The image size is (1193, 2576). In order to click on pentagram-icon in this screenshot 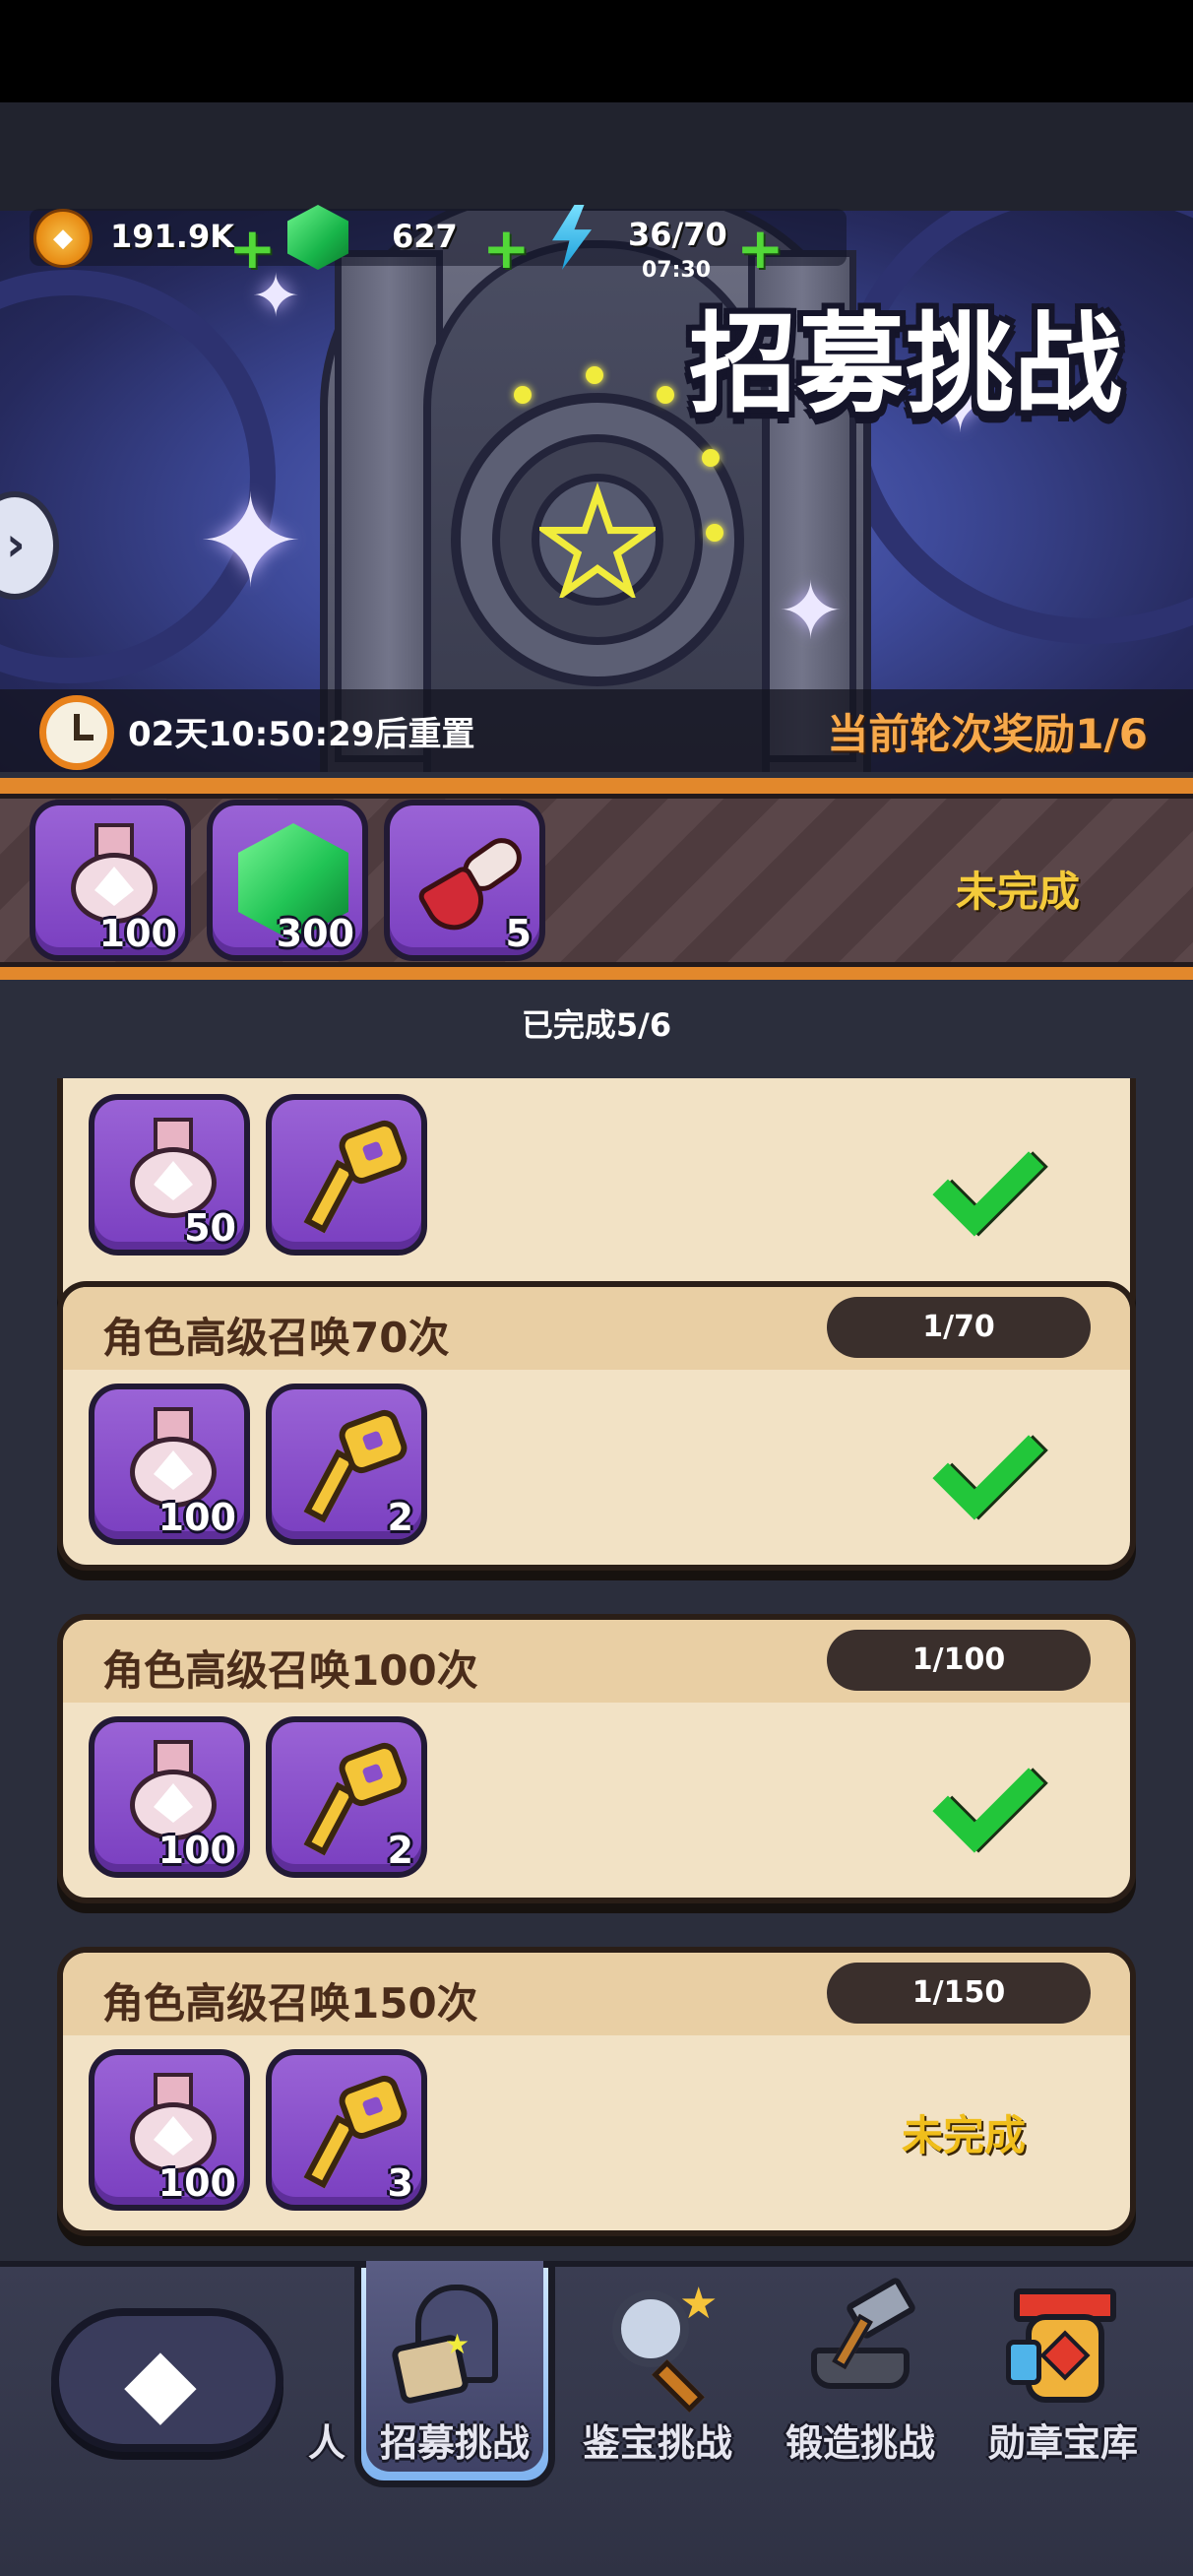, I will do `click(597, 540)`.